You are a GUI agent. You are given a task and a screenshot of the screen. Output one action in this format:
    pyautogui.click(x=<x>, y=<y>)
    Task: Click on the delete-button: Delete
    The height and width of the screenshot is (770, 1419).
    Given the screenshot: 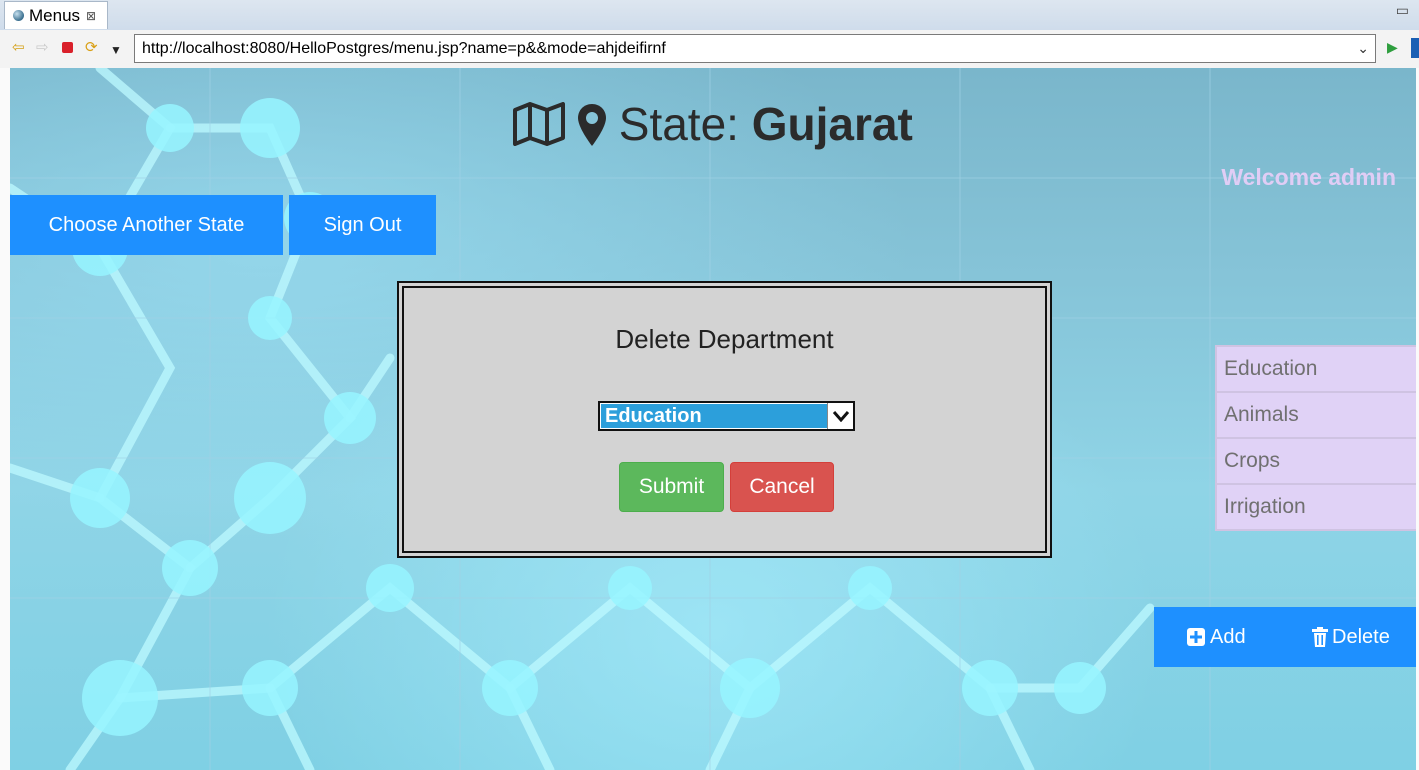 What is the action you would take?
    pyautogui.click(x=1351, y=637)
    